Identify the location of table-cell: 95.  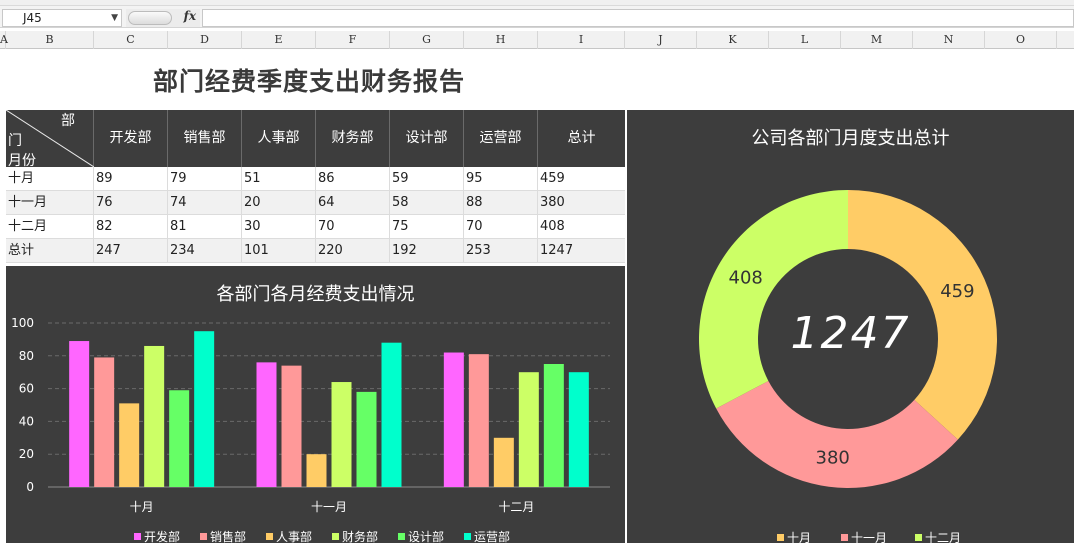
(501, 179).